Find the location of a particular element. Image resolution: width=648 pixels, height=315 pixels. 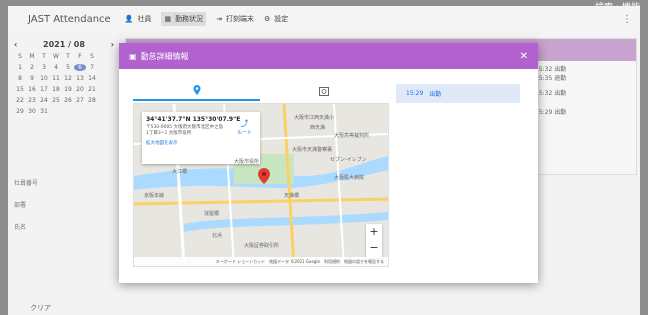

prev-month-icon: ‹ is located at coordinates (15, 44).